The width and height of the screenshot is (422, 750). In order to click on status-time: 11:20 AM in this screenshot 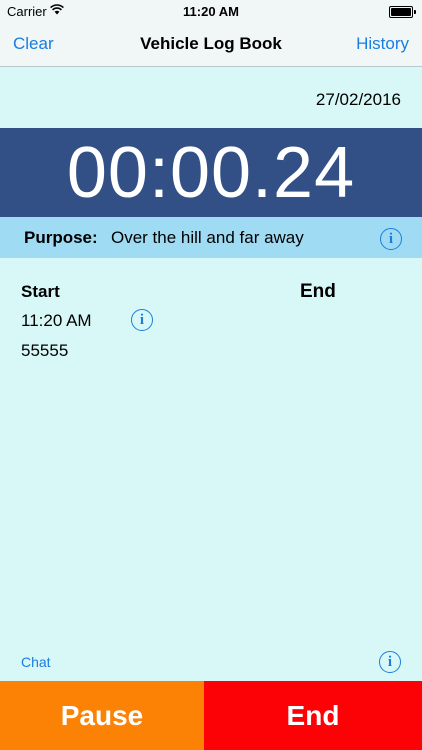, I will do `click(211, 11)`.